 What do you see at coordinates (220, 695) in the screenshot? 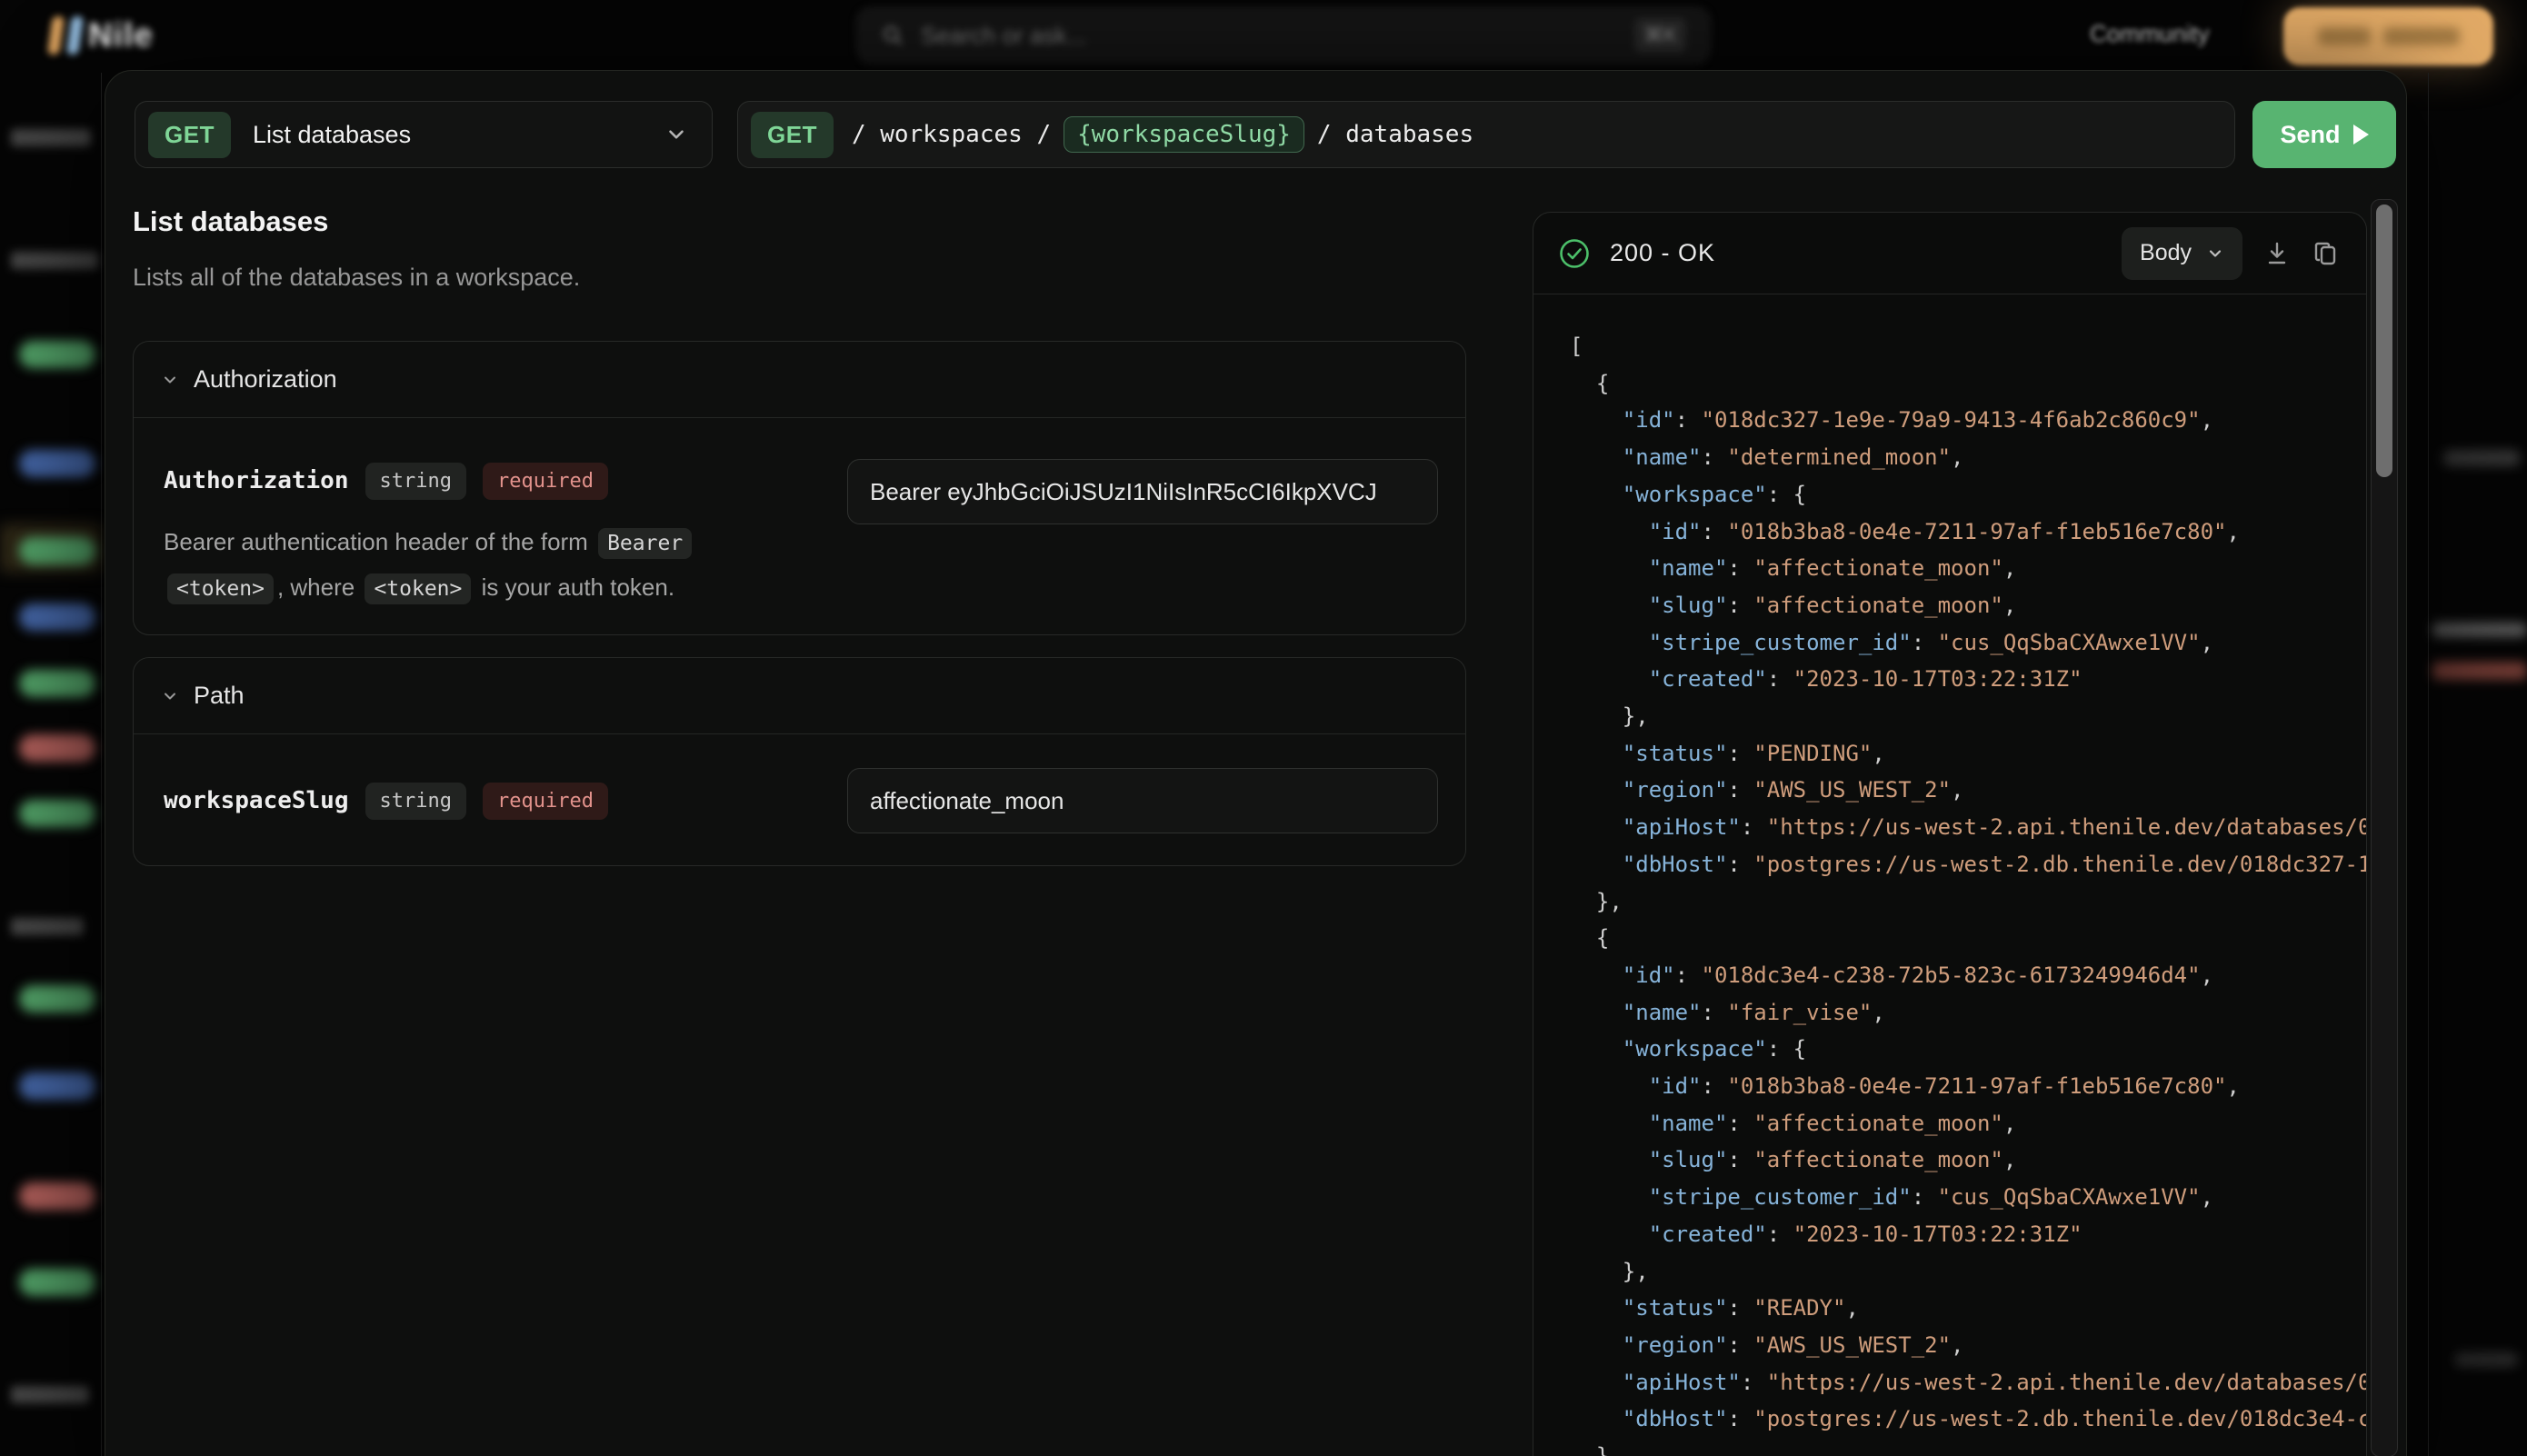
I see `section-title: Path` at bounding box center [220, 695].